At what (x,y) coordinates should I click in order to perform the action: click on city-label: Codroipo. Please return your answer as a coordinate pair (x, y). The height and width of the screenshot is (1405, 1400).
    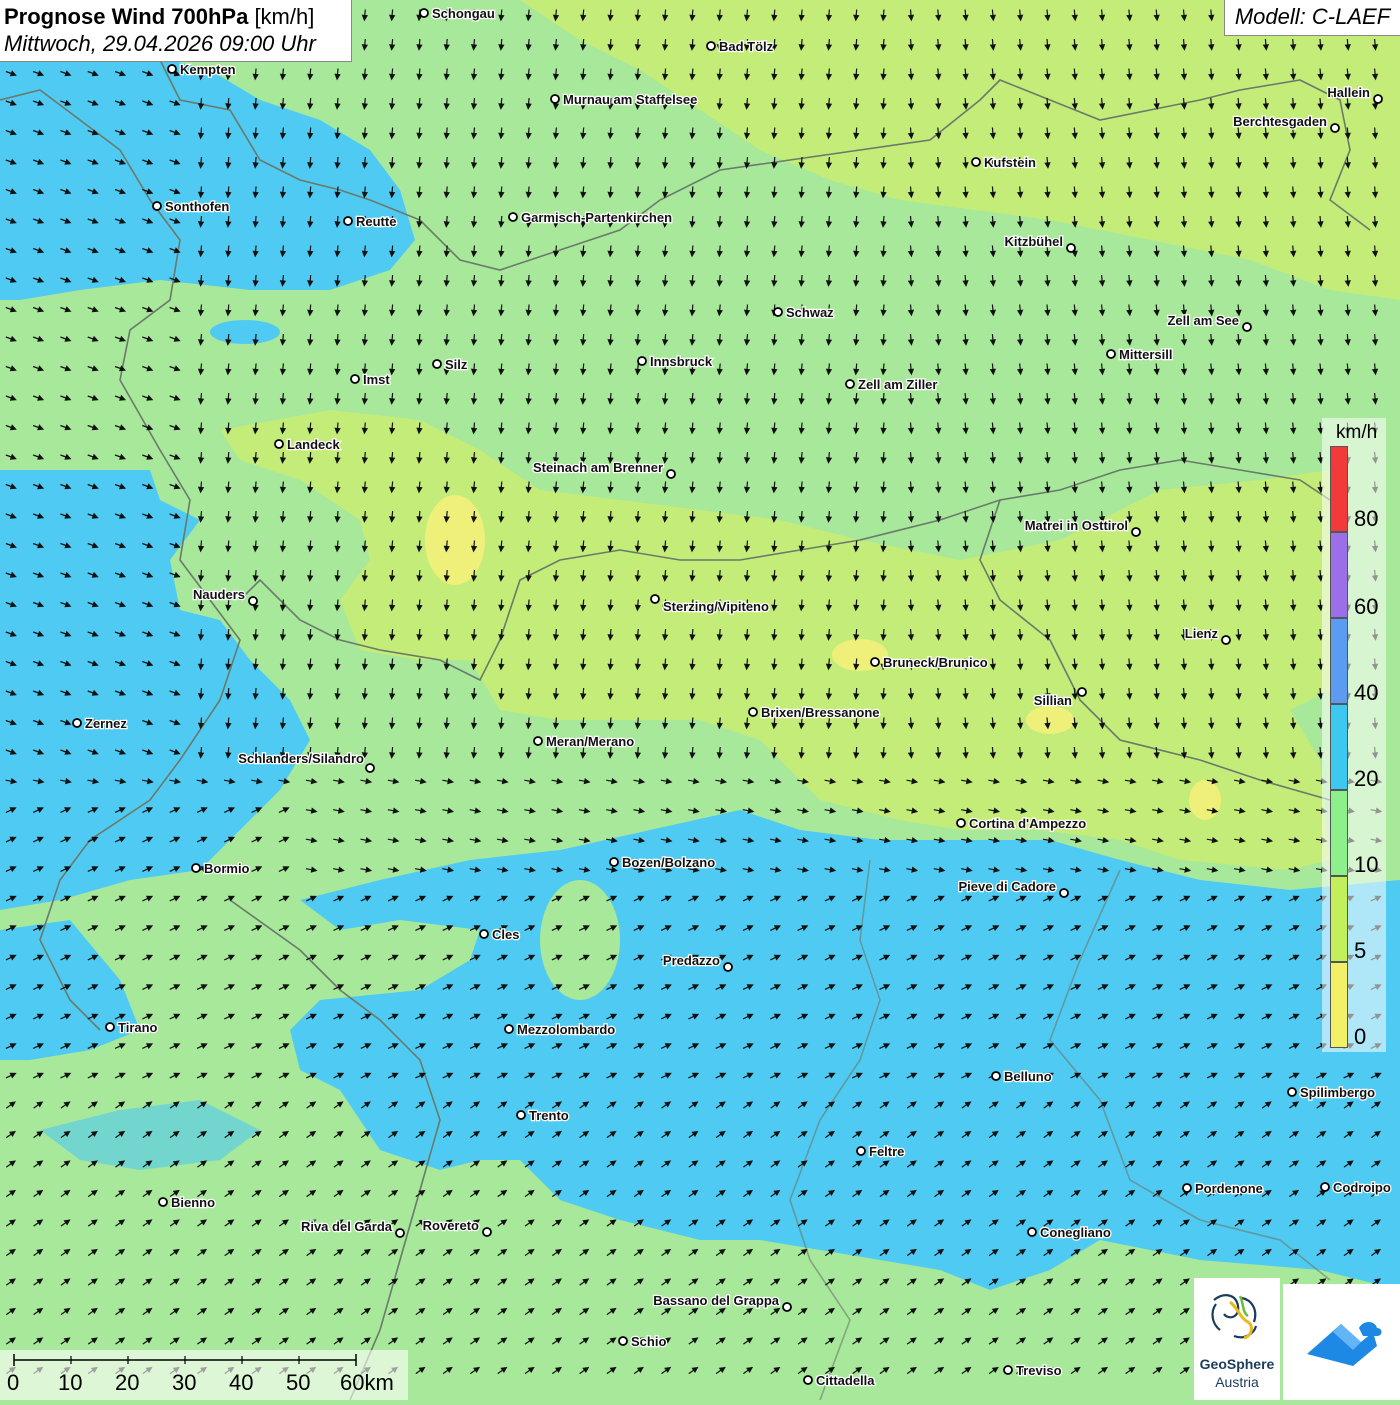
    Looking at the image, I should click on (1362, 1187).